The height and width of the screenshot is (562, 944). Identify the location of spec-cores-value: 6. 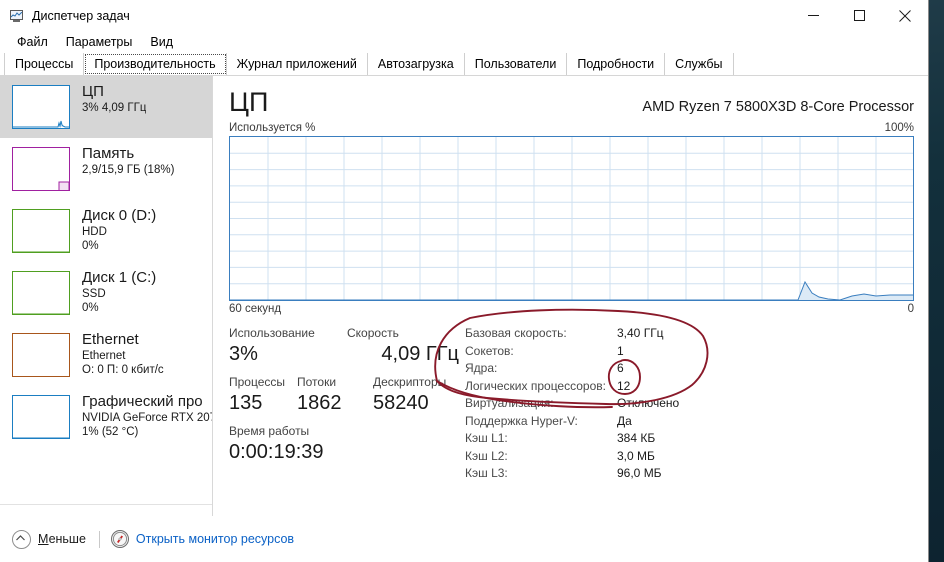
(620, 368).